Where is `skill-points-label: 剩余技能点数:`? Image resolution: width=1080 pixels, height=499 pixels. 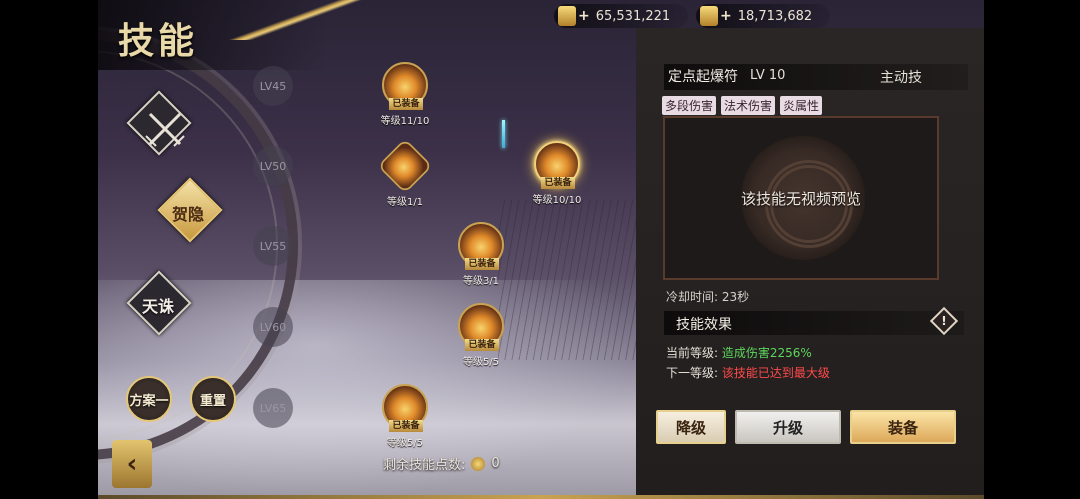
skill-points-label: 剩余技能点数: is located at coordinates (424, 465).